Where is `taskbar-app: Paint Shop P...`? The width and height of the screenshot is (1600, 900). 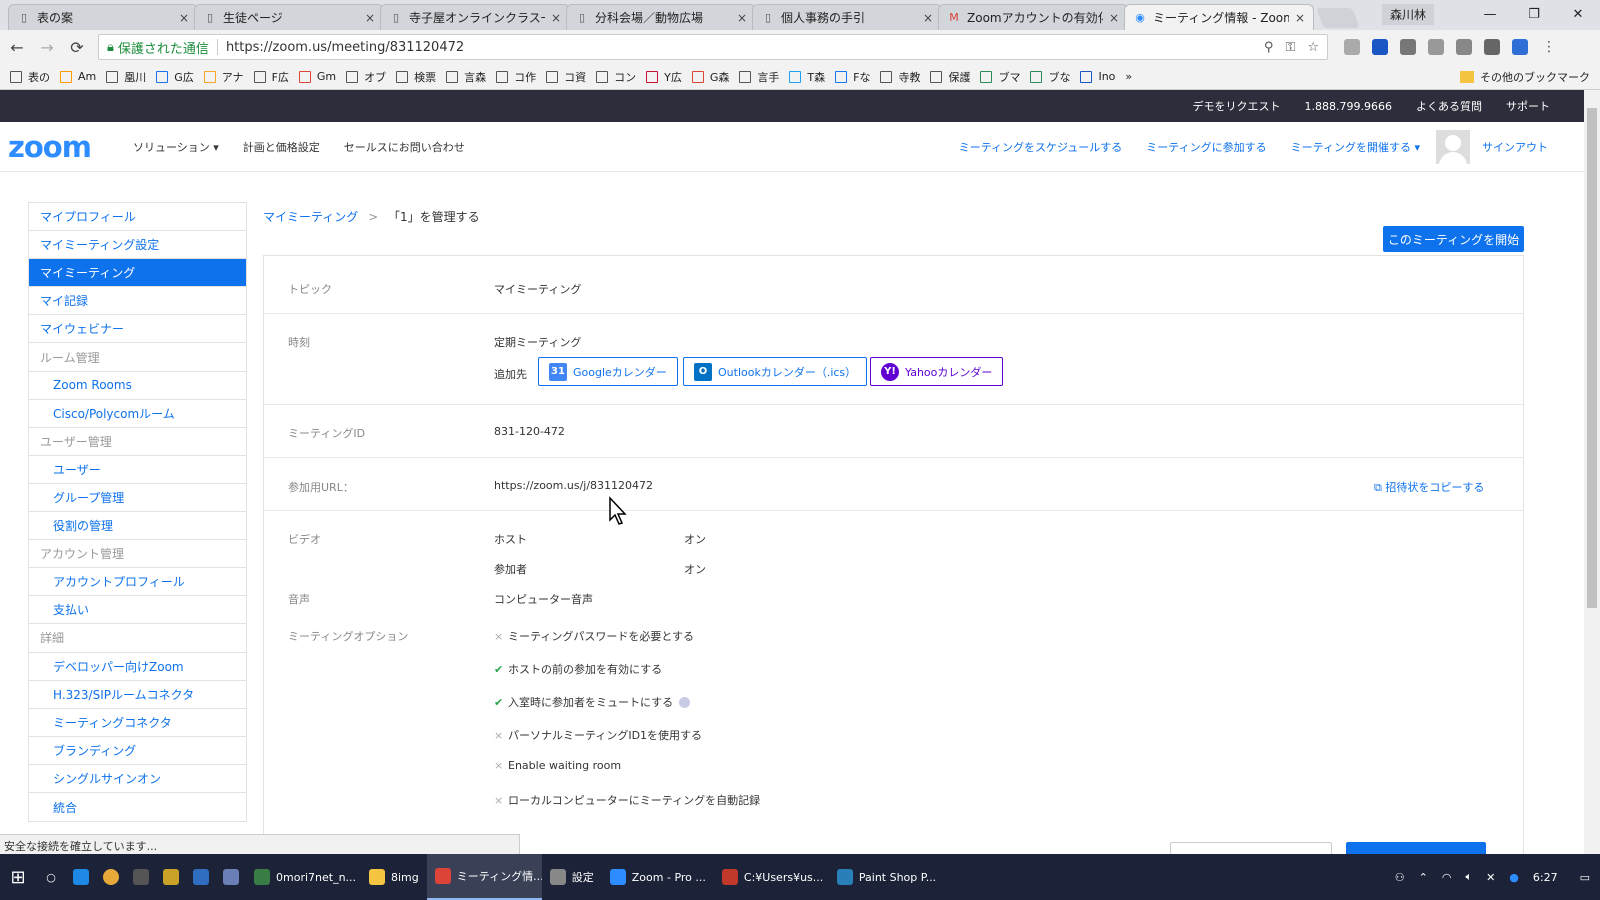
taskbar-app: Paint Shop P... is located at coordinates (886, 877).